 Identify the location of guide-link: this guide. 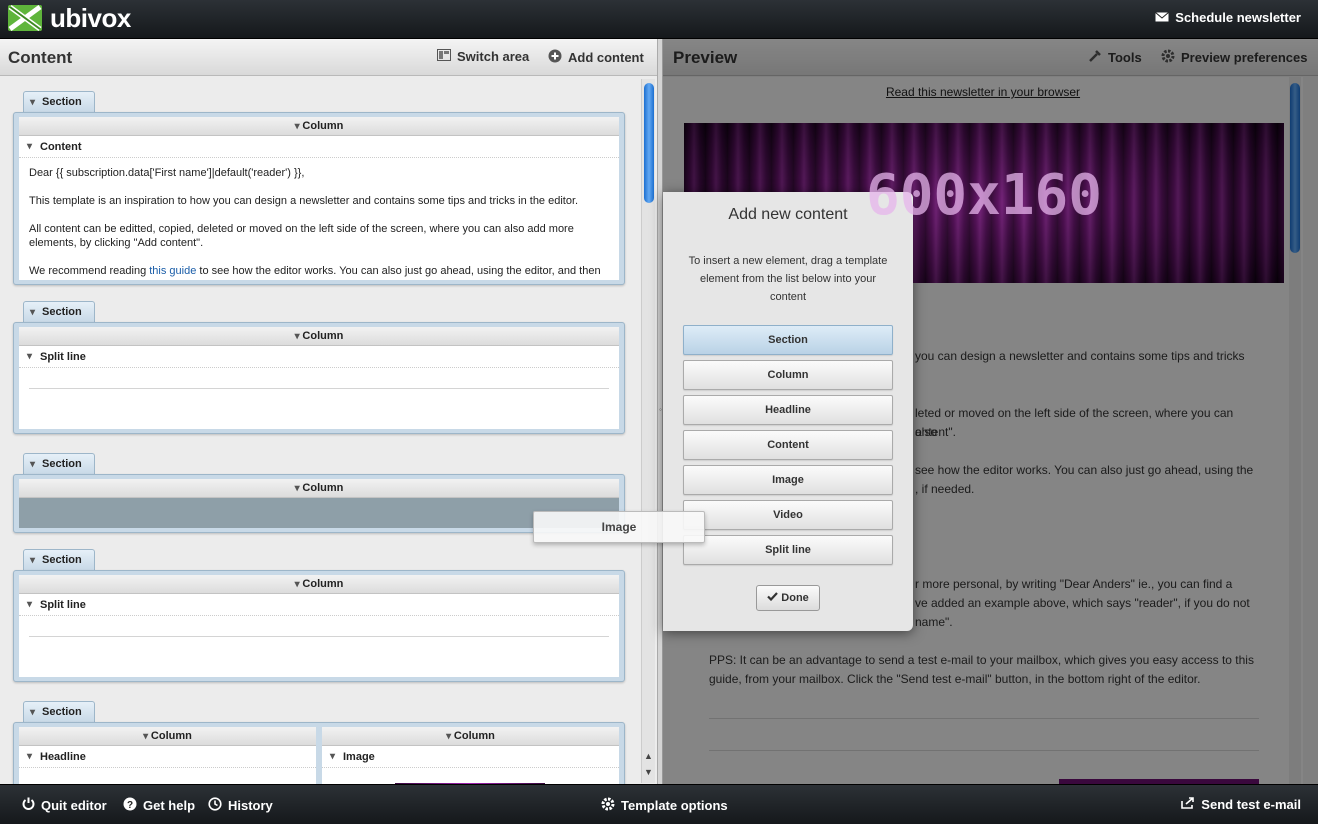
(172, 271).